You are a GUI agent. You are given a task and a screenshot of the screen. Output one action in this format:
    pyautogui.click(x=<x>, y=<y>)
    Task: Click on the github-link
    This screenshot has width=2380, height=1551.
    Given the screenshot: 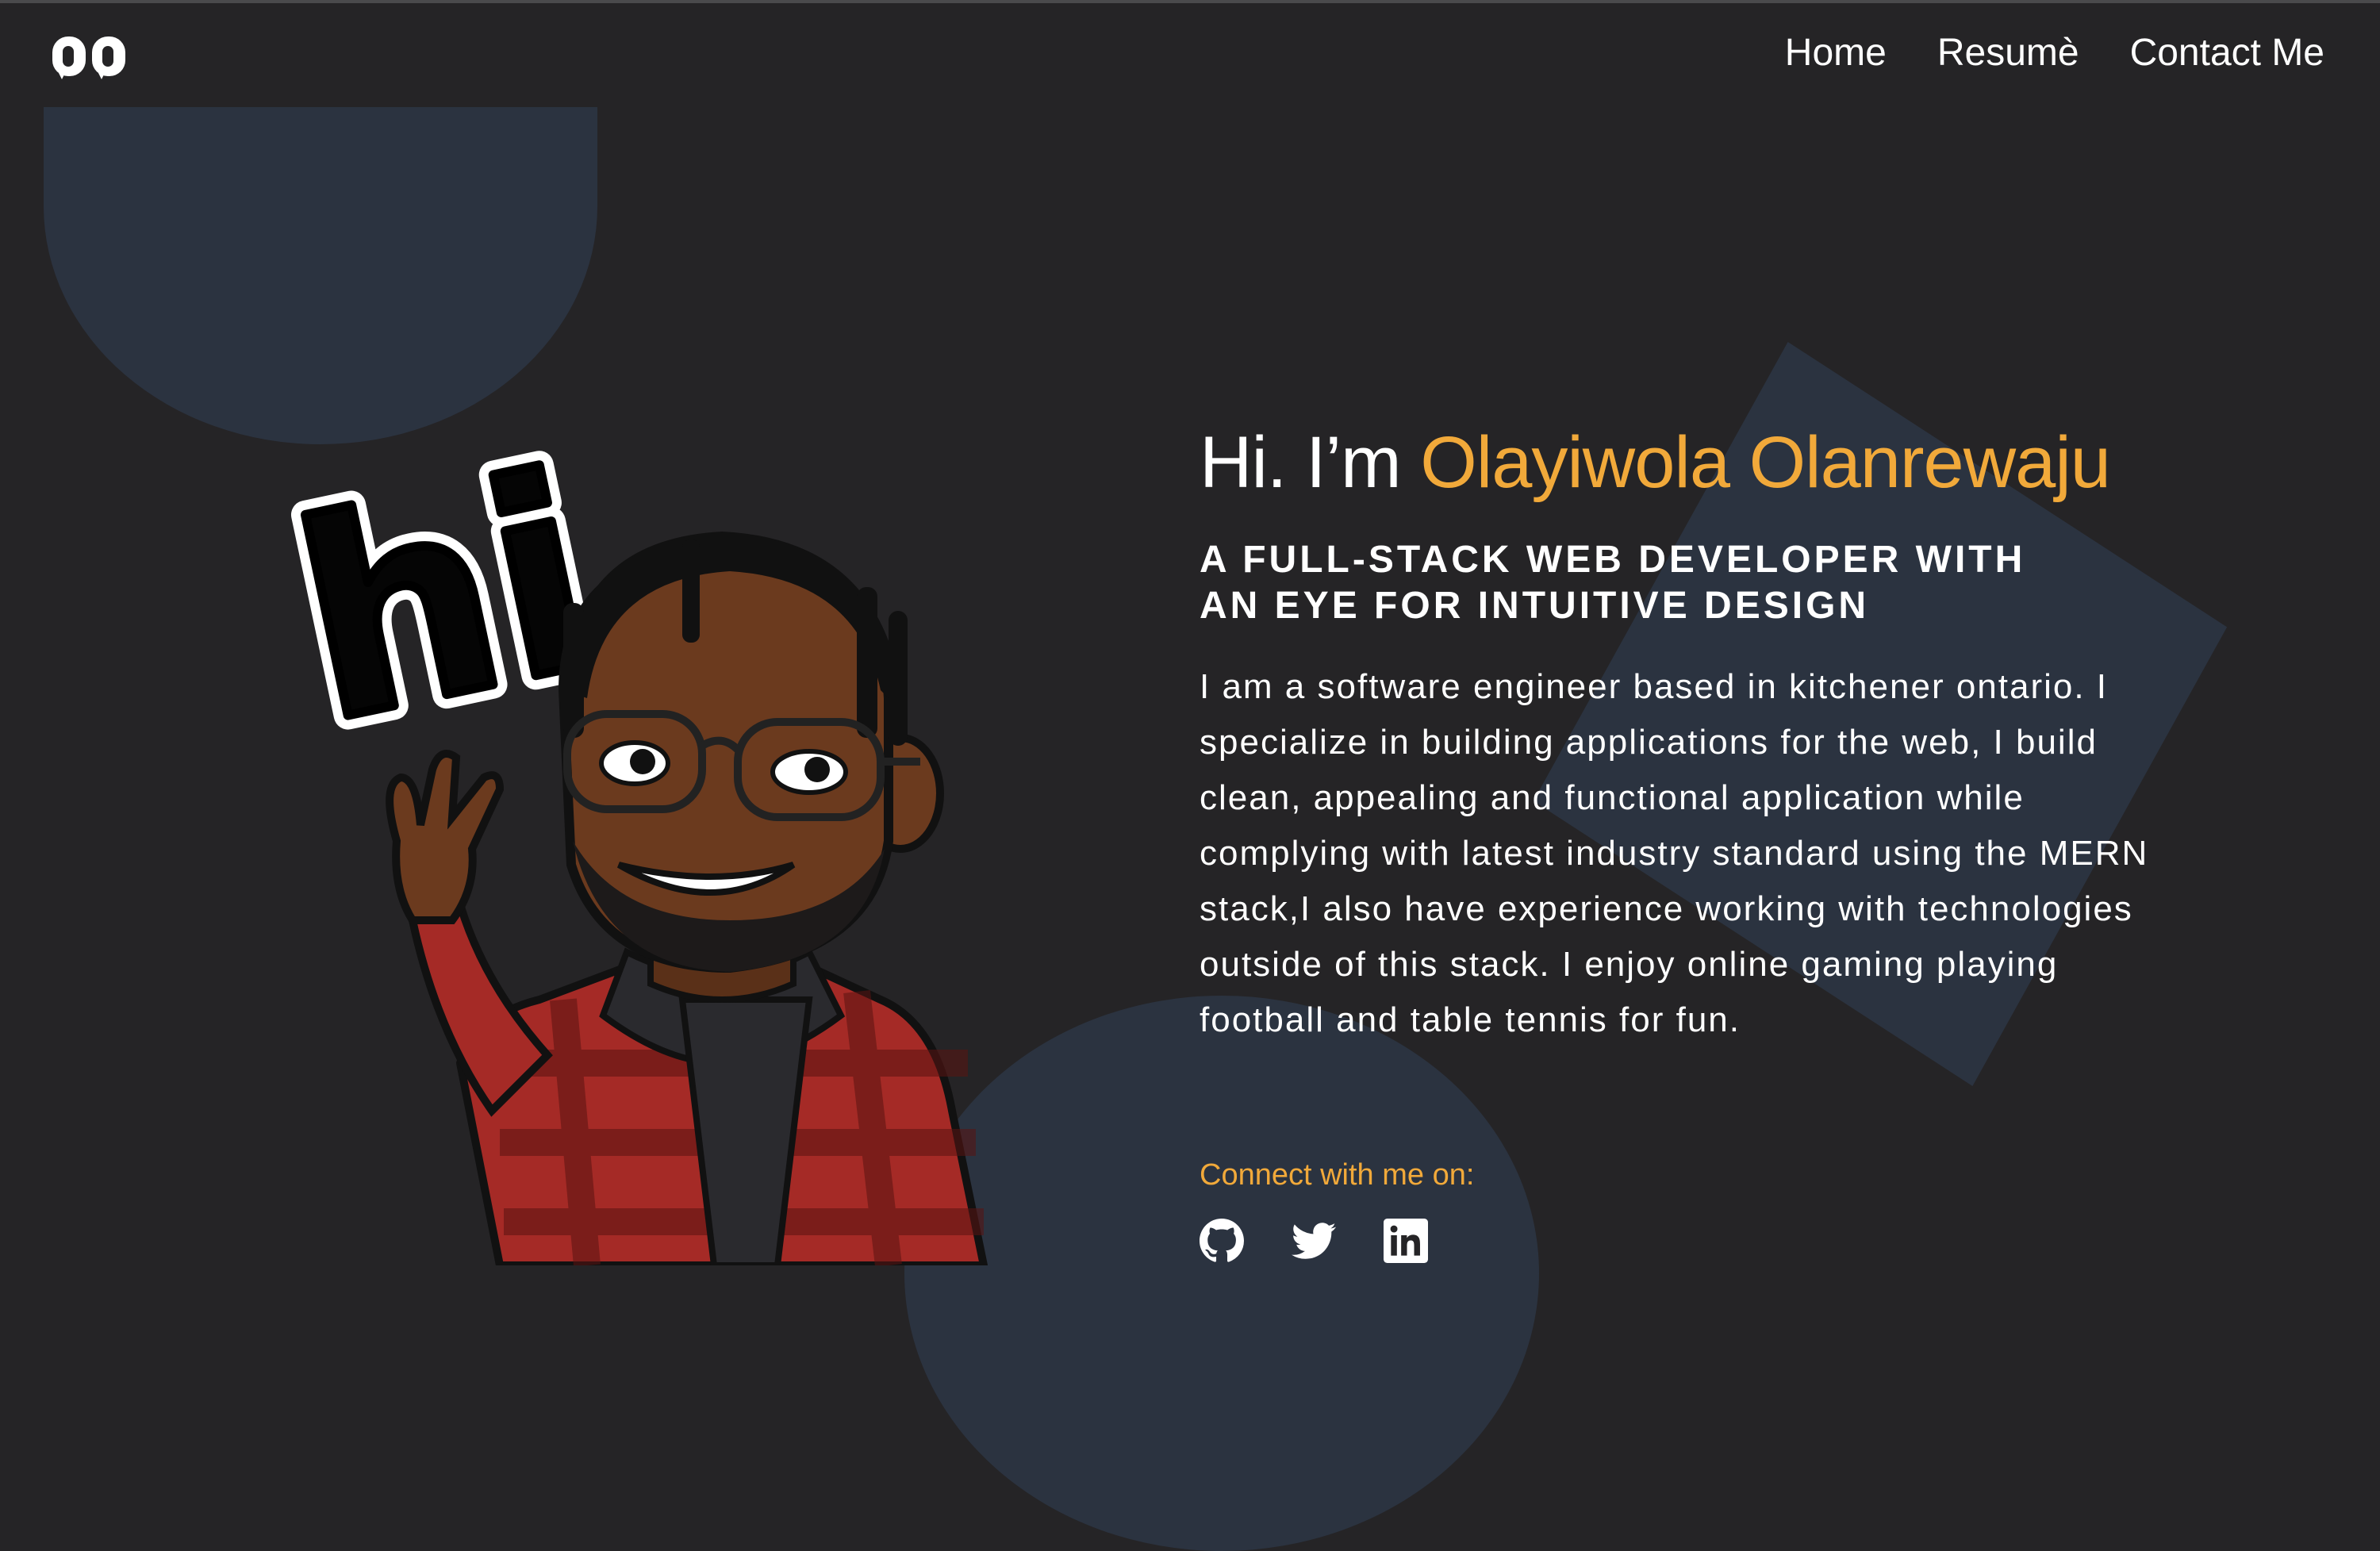 What is the action you would take?
    pyautogui.click(x=1222, y=1241)
    